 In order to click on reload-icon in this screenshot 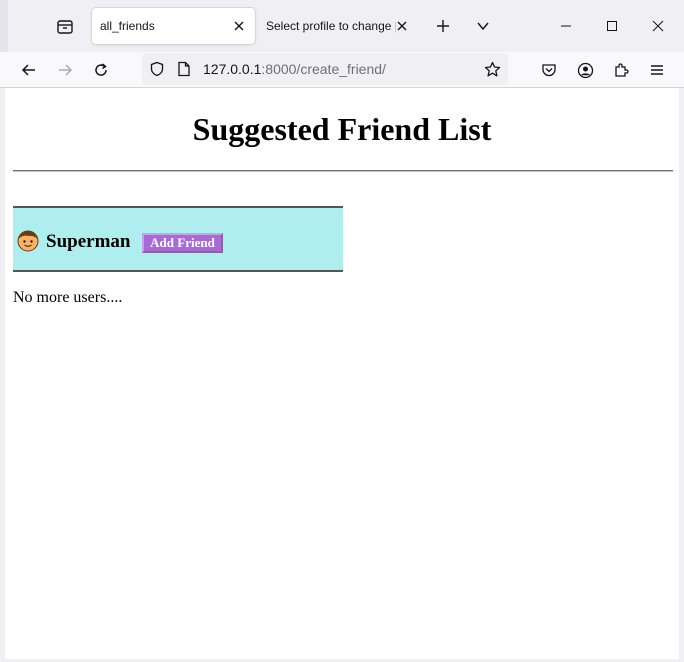, I will do `click(101, 69)`.